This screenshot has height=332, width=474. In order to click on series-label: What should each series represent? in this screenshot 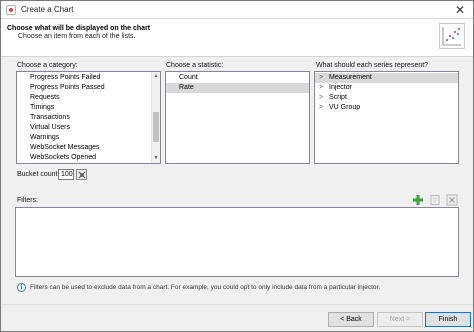, I will do `click(372, 65)`.